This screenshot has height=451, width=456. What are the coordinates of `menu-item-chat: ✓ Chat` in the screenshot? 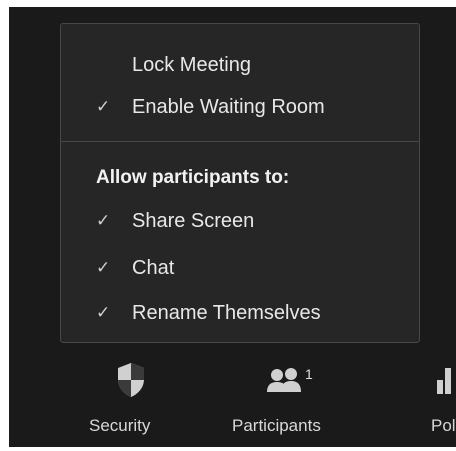 It's located at (240, 268).